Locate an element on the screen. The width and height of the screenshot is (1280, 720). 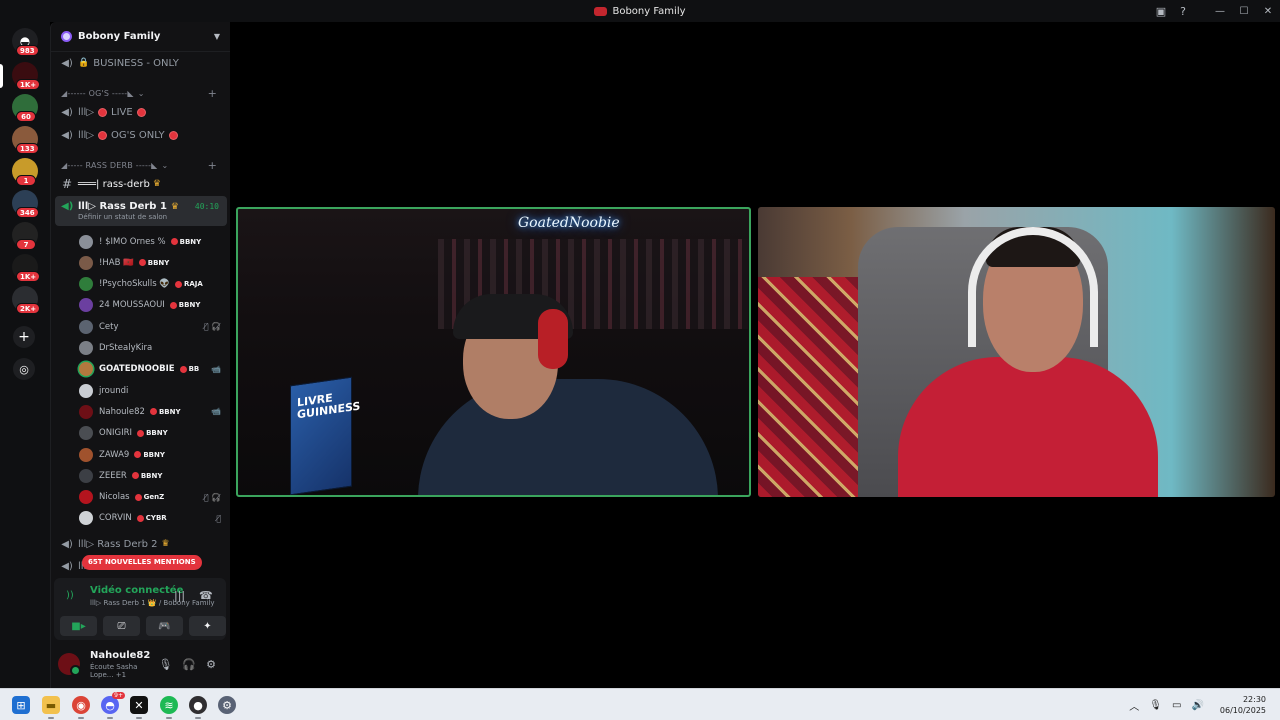
voice-user: !HAB 🇲🇦 BBNY is located at coordinates (140, 262).